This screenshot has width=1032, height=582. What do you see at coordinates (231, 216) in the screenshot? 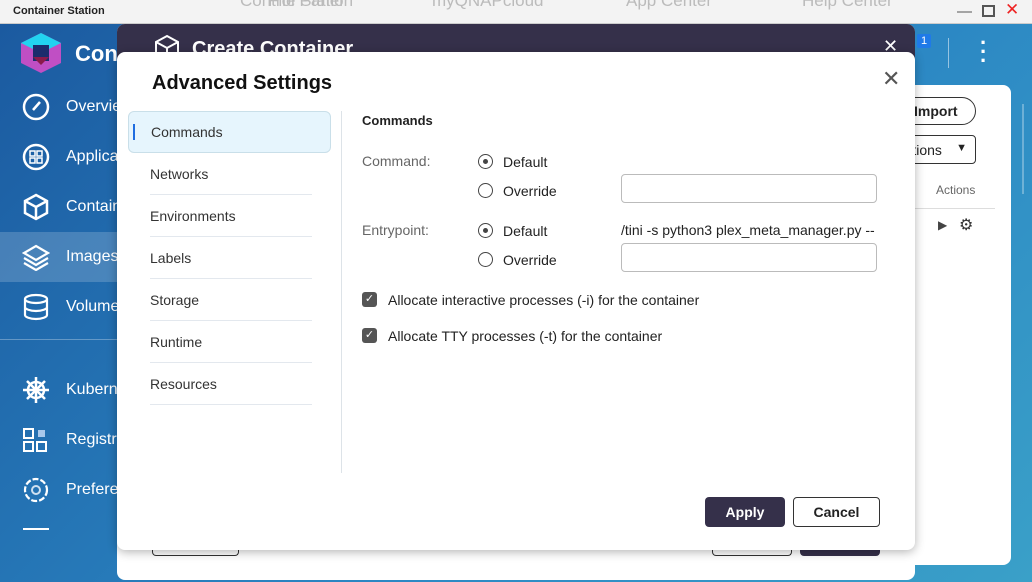
I see `nav-environments: Environments` at bounding box center [231, 216].